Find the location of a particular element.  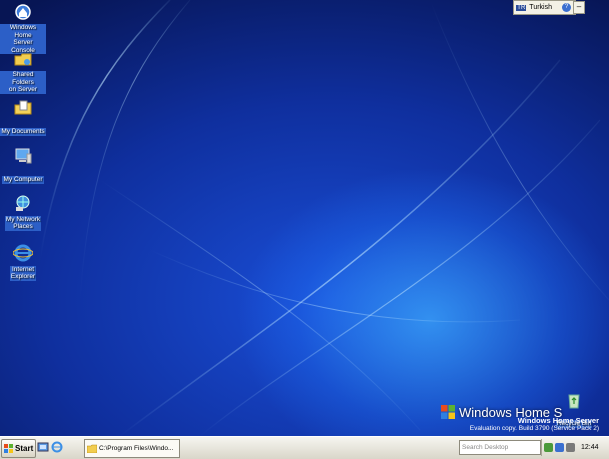

help-icon: ? is located at coordinates (566, 7).